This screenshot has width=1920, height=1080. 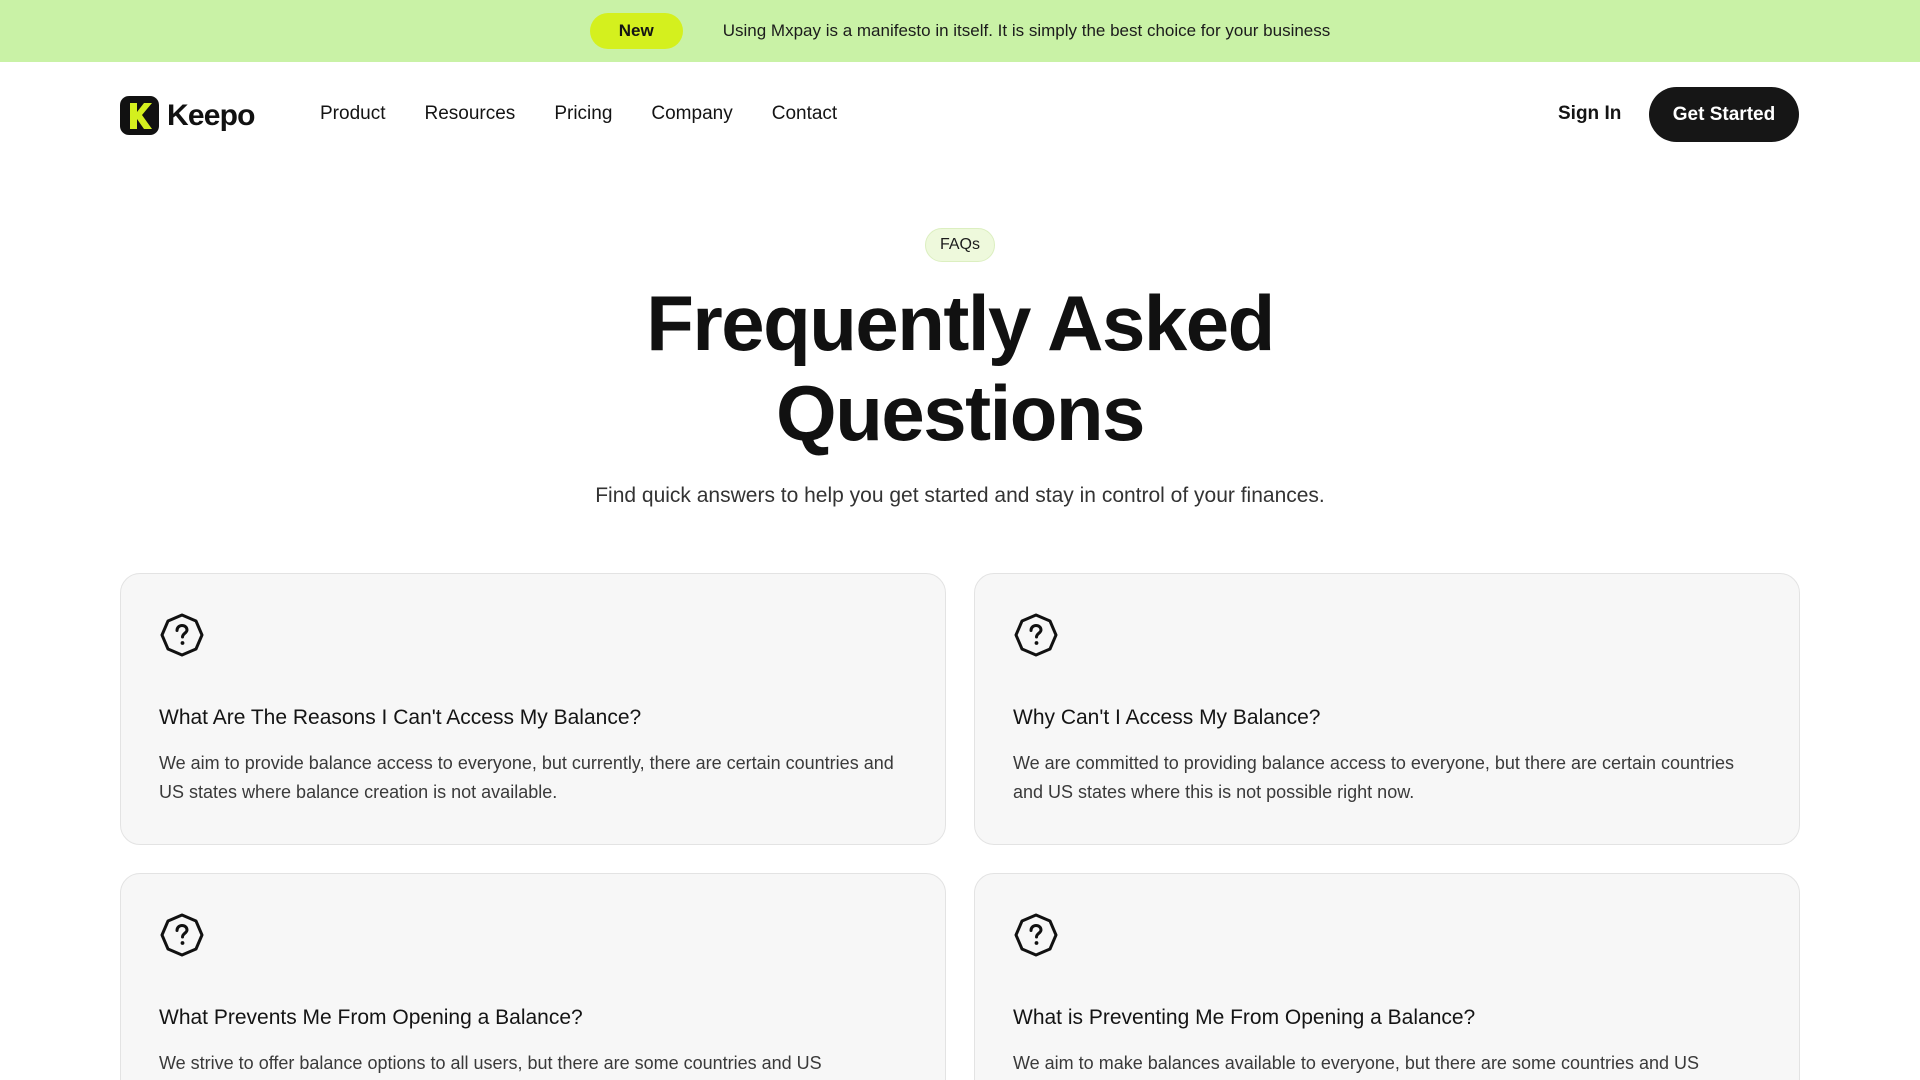 What do you see at coordinates (139, 115) in the screenshot?
I see `keepo-logo-icon` at bounding box center [139, 115].